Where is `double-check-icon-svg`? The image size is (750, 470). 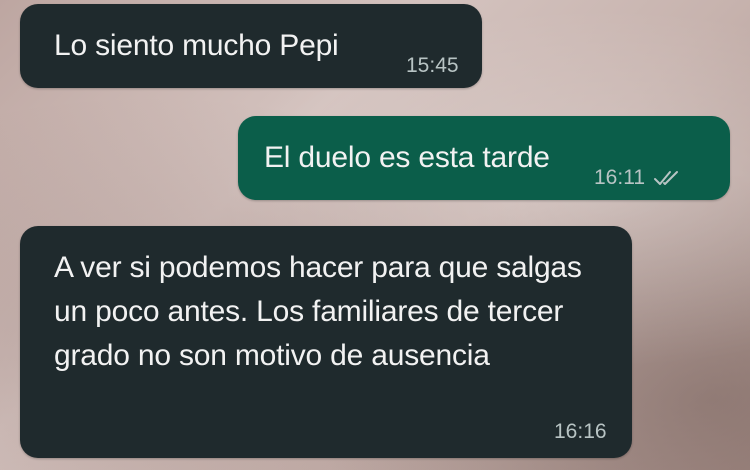
double-check-icon-svg is located at coordinates (666, 178).